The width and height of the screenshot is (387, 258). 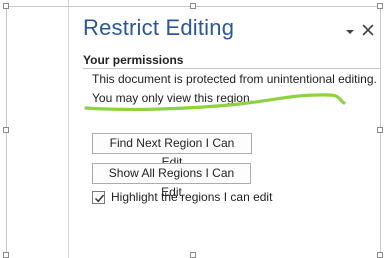 I want to click on resize-handle-bottom-right, so click(x=380, y=255).